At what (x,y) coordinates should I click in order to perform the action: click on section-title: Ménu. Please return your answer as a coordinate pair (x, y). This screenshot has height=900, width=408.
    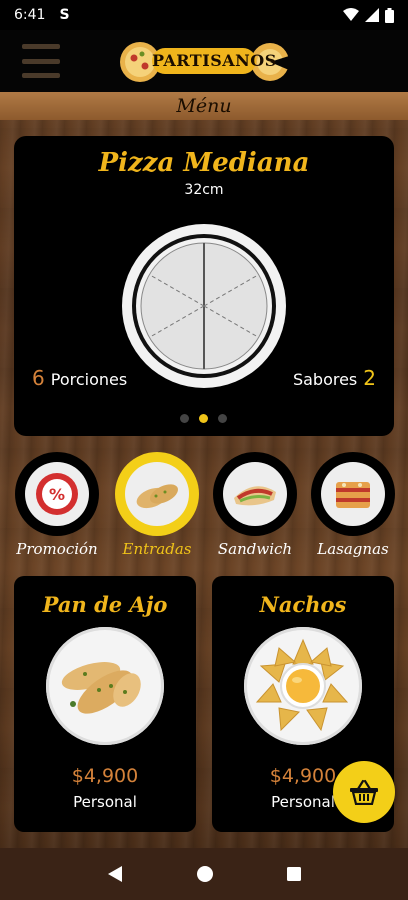
    Looking at the image, I should click on (204, 106).